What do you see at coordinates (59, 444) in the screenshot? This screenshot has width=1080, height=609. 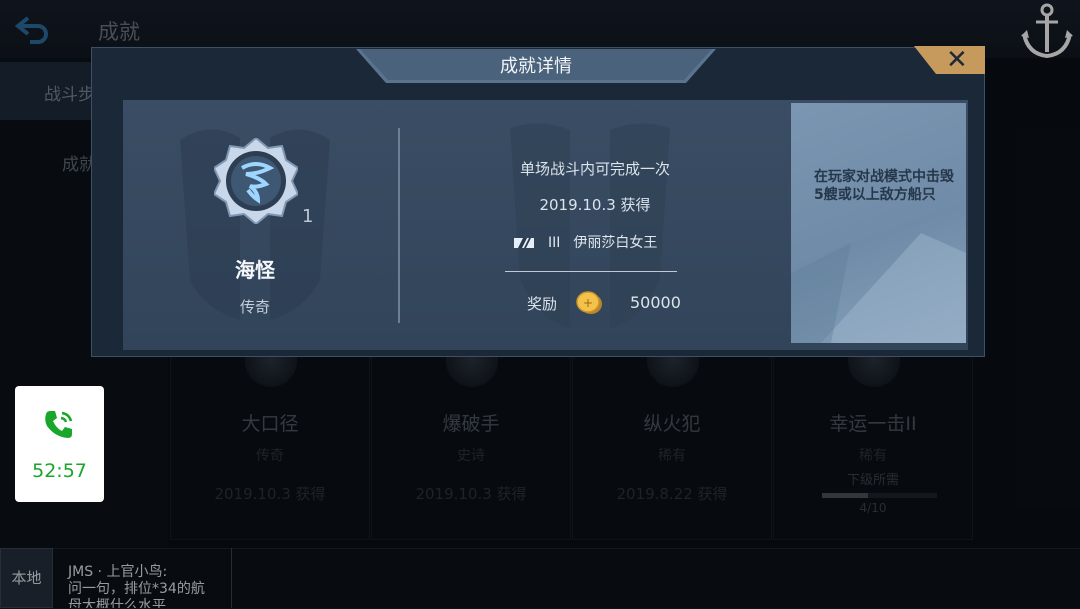 I see `call-widget: 52:57` at bounding box center [59, 444].